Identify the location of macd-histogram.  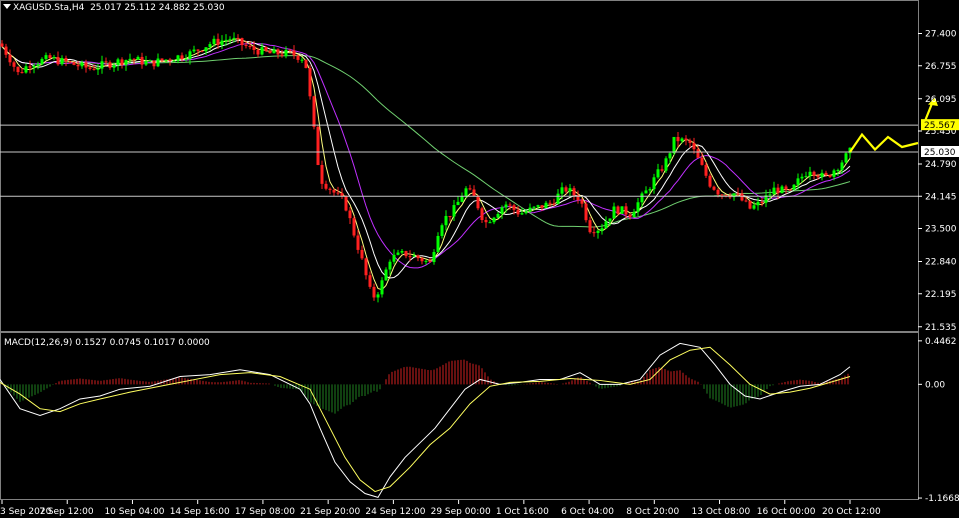
(425, 386).